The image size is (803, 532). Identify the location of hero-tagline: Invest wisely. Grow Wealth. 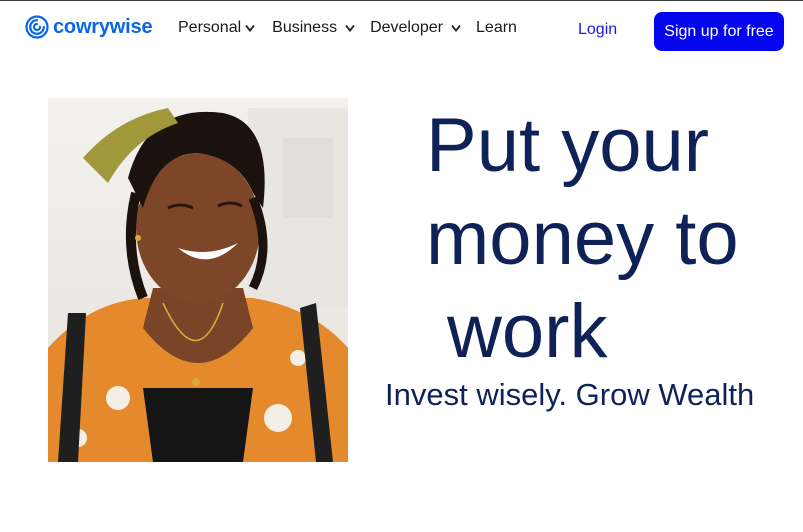
(570, 394).